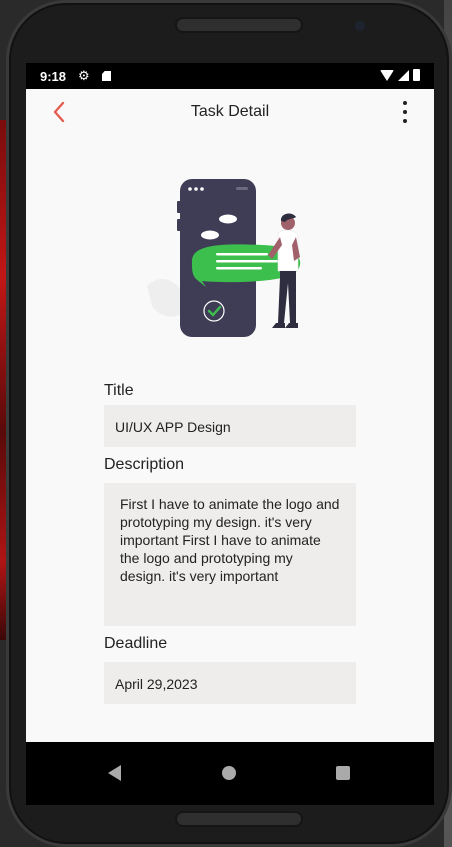  Describe the element at coordinates (416, 75) in the screenshot. I see `battery-icon` at that location.